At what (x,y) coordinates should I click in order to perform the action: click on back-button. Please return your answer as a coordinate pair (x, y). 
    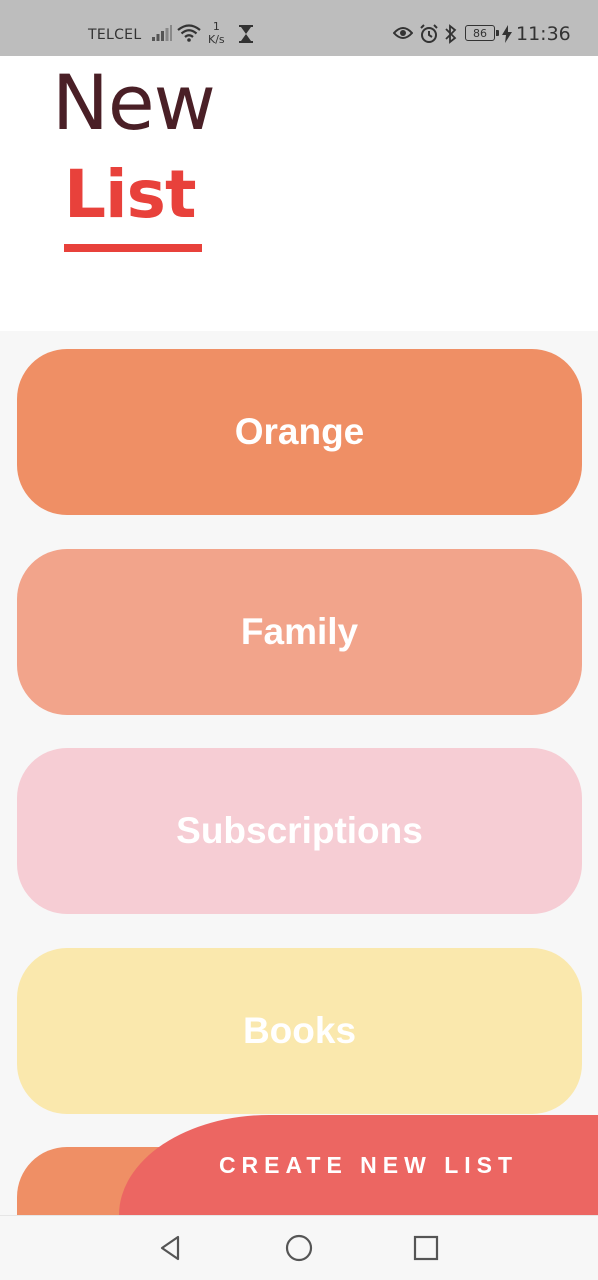
    Looking at the image, I should click on (171, 1248).